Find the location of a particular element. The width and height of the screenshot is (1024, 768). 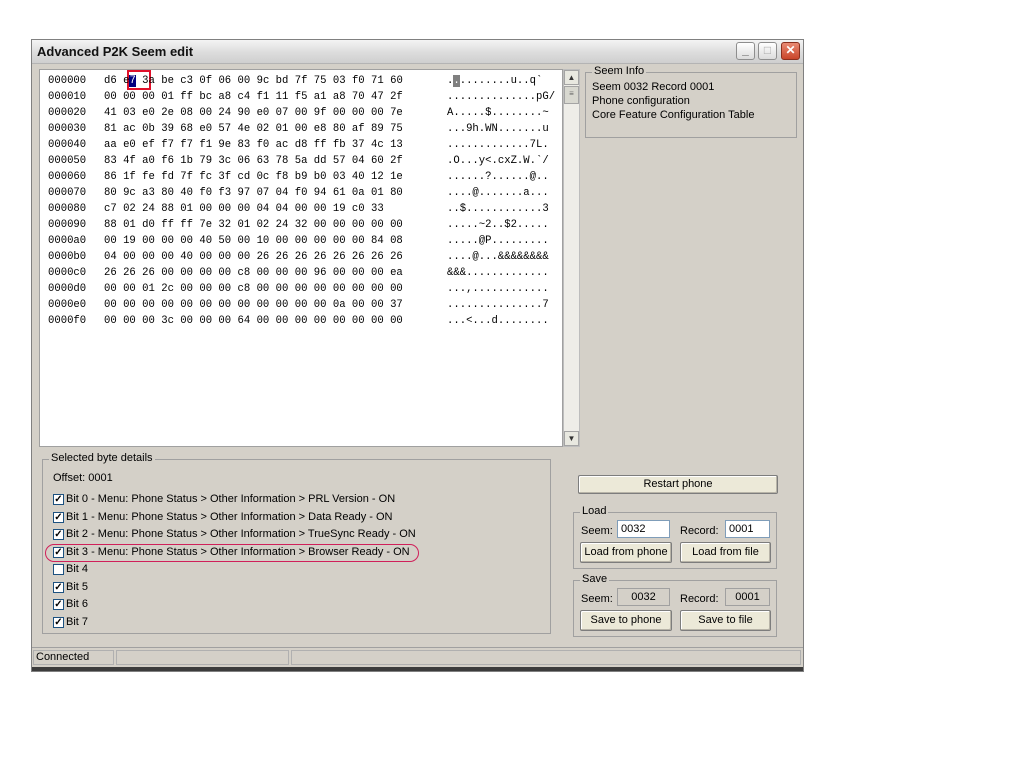

hex-ascii: ......?......@.. is located at coordinates (498, 177).